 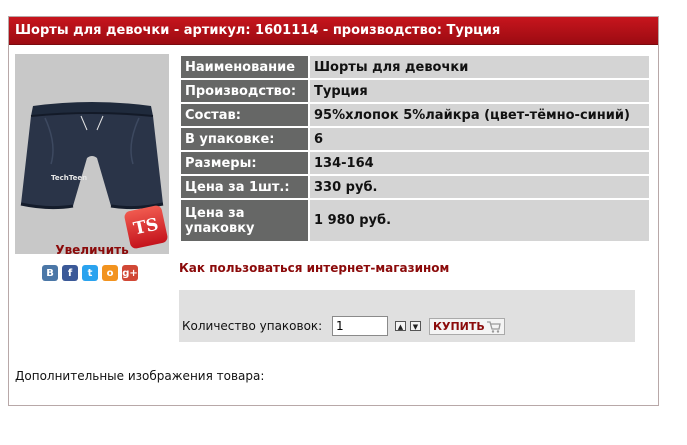 I want to click on quantity-input, so click(x=360, y=326).